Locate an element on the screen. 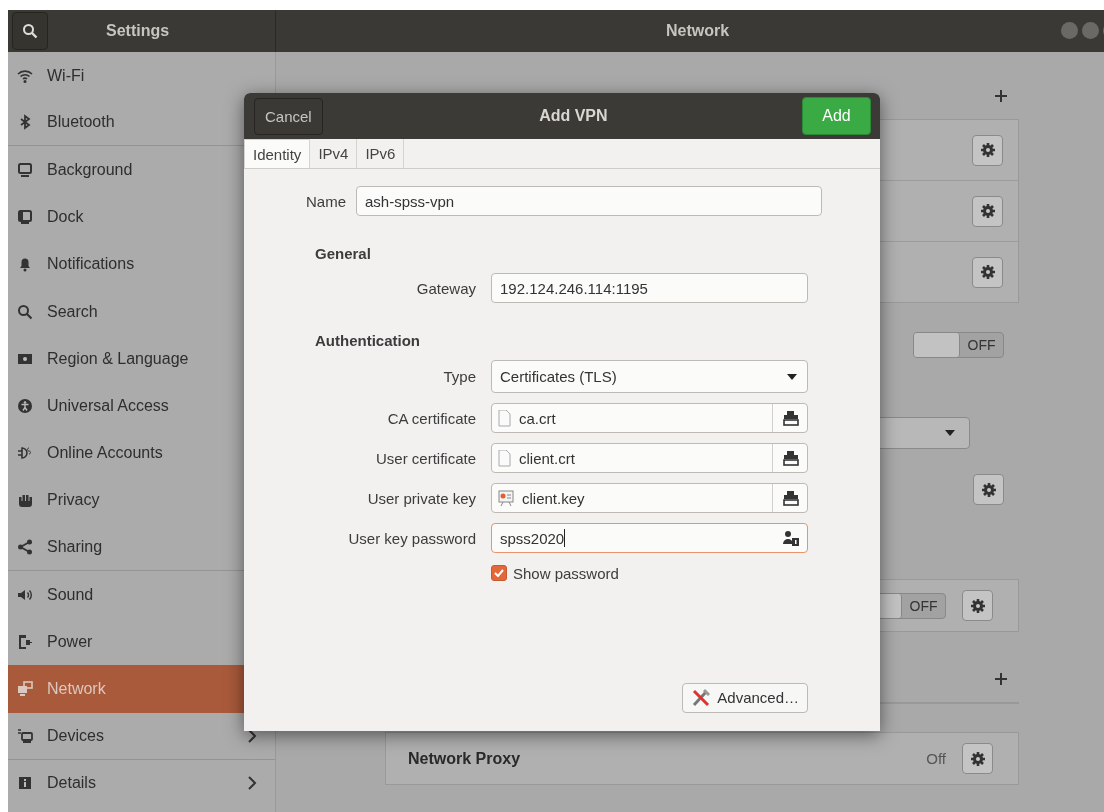 The height and width of the screenshot is (812, 1104). sidebar-item: Notifications is located at coordinates (141, 264).